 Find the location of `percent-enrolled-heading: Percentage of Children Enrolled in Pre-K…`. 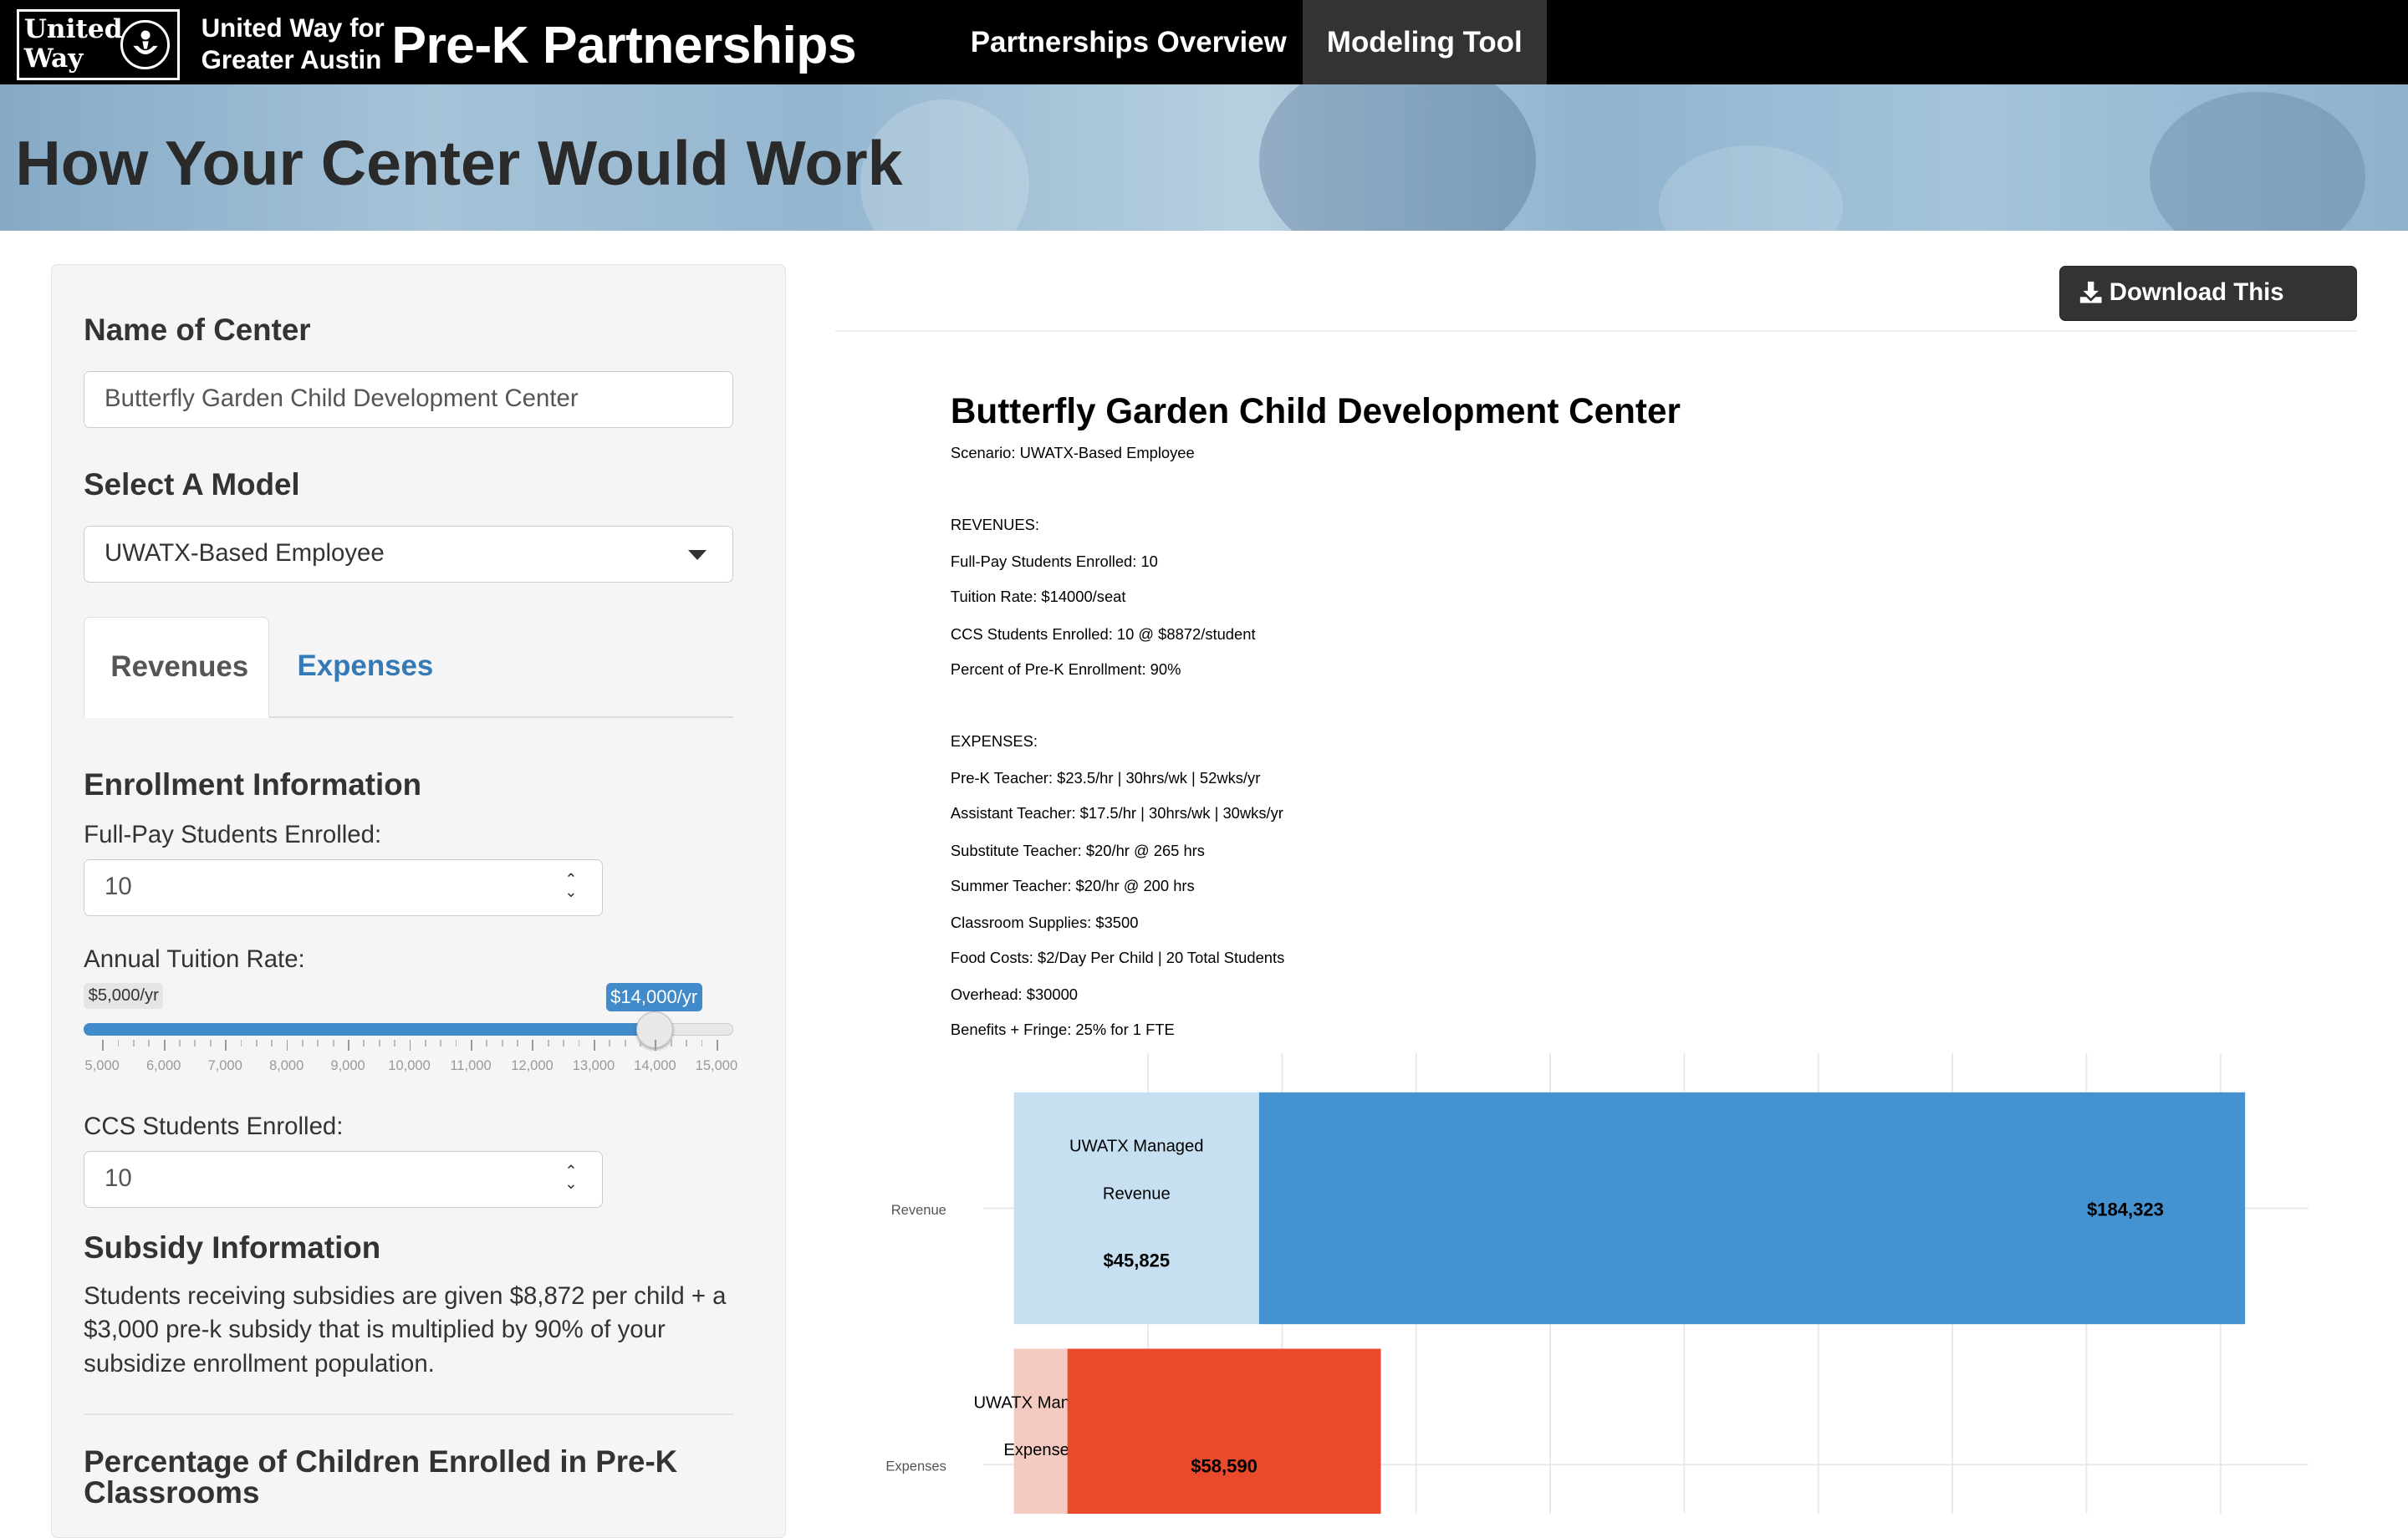

percent-enrolled-heading: Percentage of Children Enrolled in Pre-K… is located at coordinates (381, 1477).